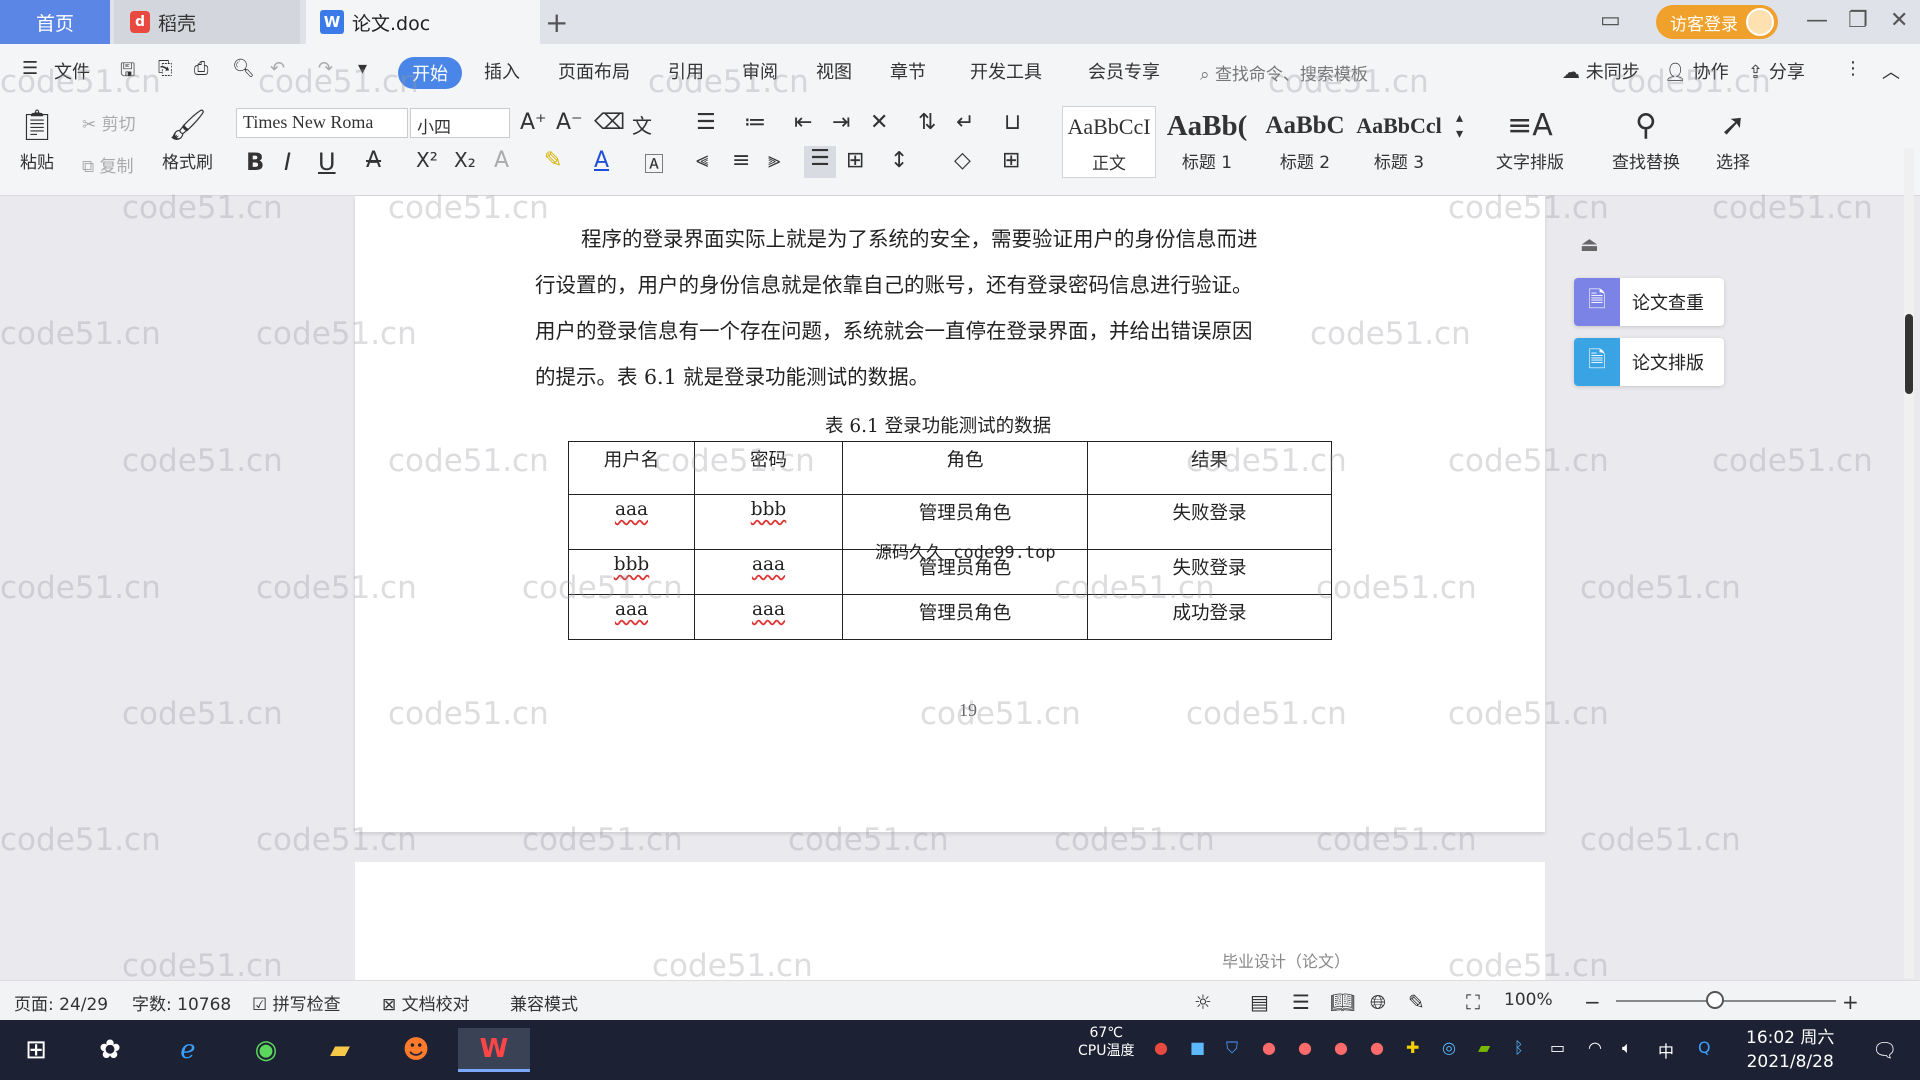 The image size is (1920, 1080). What do you see at coordinates (533, 122) in the screenshot?
I see `grow-font-icon: A⁺` at bounding box center [533, 122].